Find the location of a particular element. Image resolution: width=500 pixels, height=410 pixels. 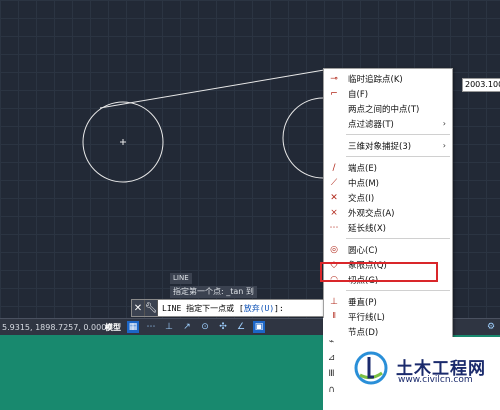

command-prompt: LINE 指定下一点或 [放弃(U)]: is located at coordinates (221, 308).